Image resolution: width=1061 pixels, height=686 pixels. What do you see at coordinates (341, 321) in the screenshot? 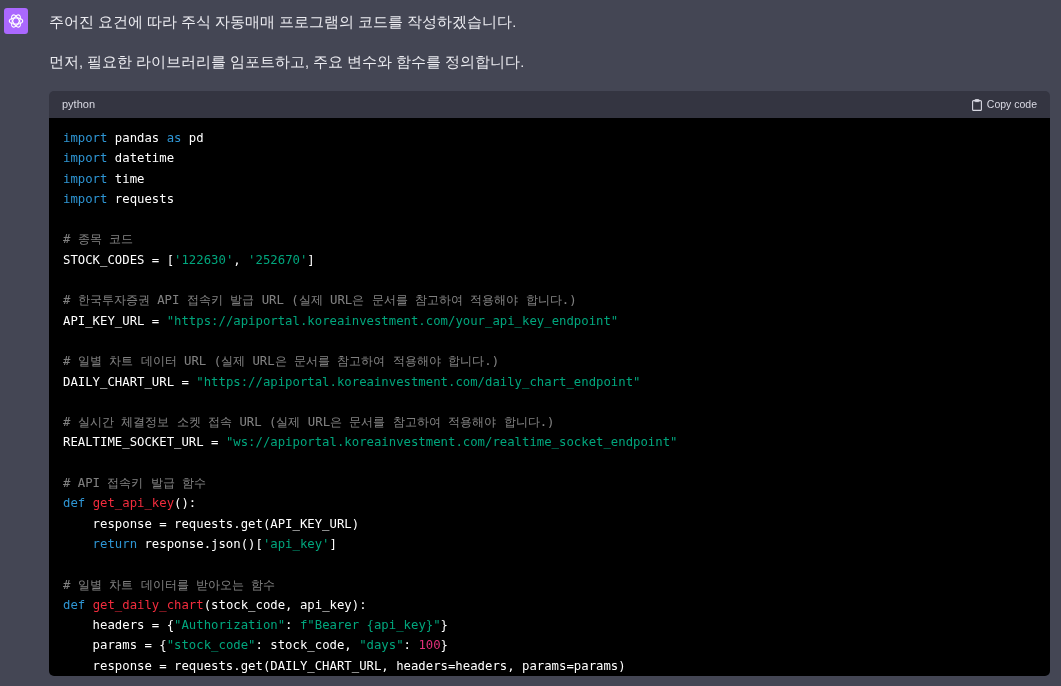
I see `code-line: API_KEY_URL = "https://apiportal.koreainvestment.com/your_api_key_endpoint"` at bounding box center [341, 321].